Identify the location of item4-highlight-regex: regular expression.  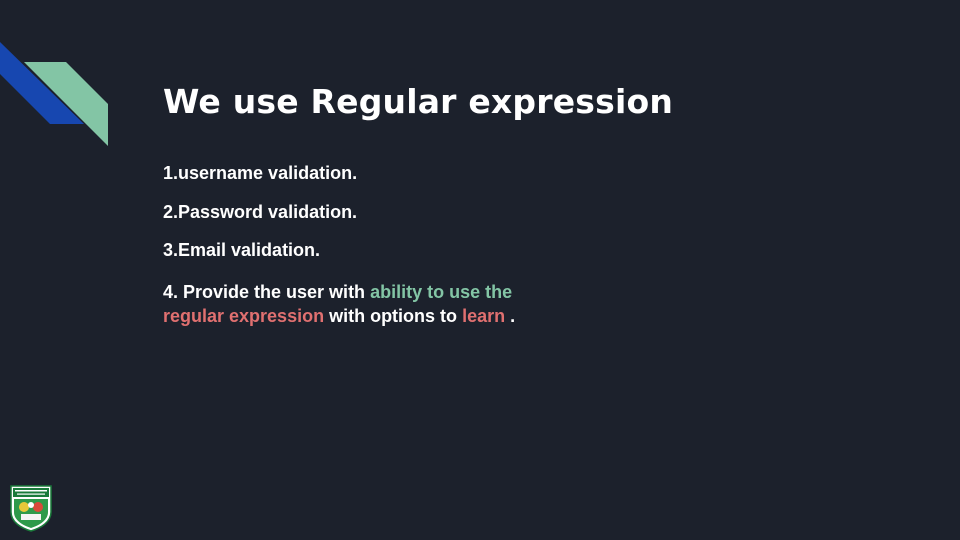
(244, 316).